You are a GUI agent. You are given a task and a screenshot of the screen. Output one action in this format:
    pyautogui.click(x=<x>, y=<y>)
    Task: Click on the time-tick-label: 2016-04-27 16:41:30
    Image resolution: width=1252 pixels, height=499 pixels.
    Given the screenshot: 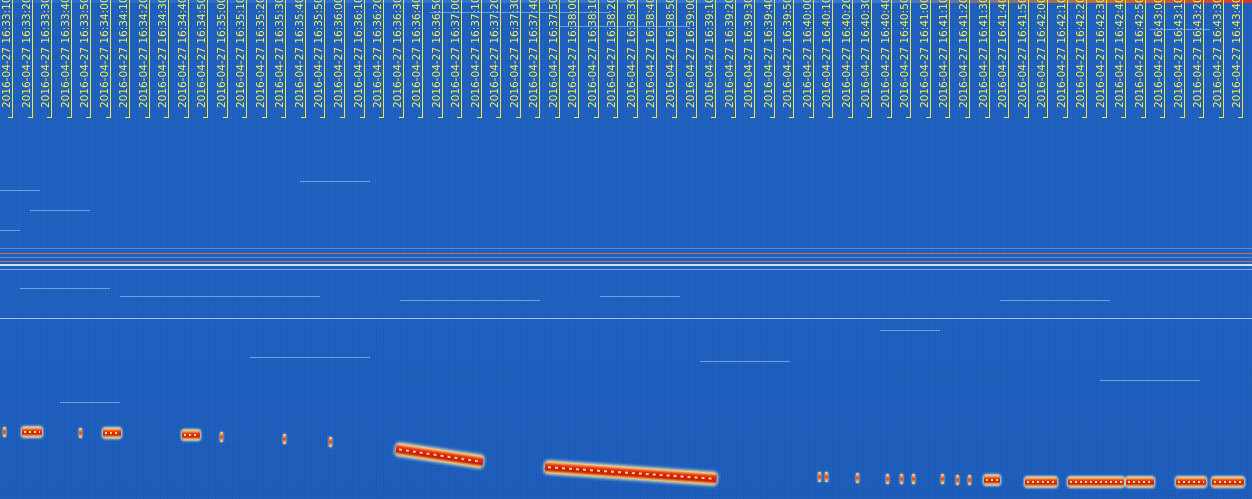 What is the action you would take?
    pyautogui.click(x=983, y=54)
    